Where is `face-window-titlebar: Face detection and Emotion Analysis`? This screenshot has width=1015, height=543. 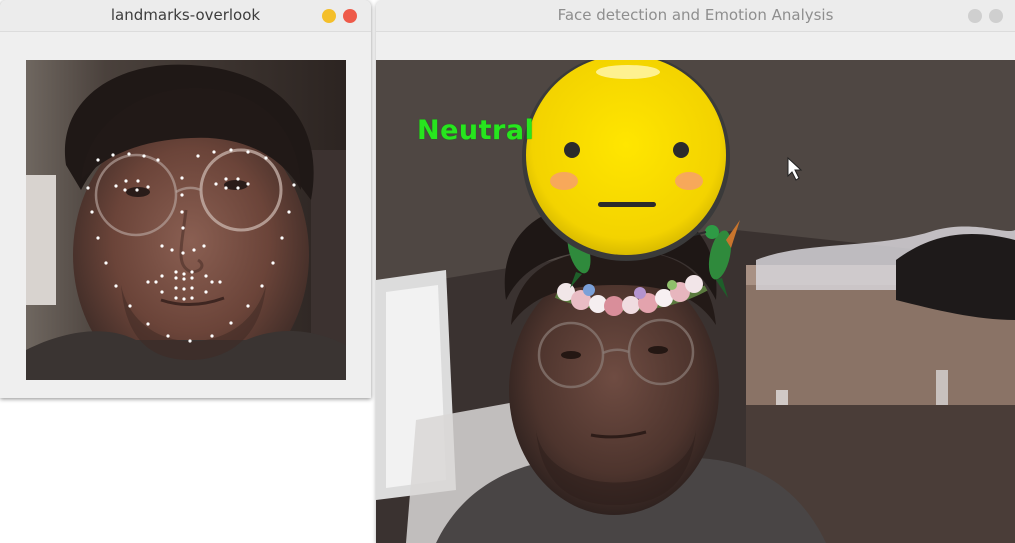
face-window-titlebar: Face detection and Emotion Analysis is located at coordinates (695, 16).